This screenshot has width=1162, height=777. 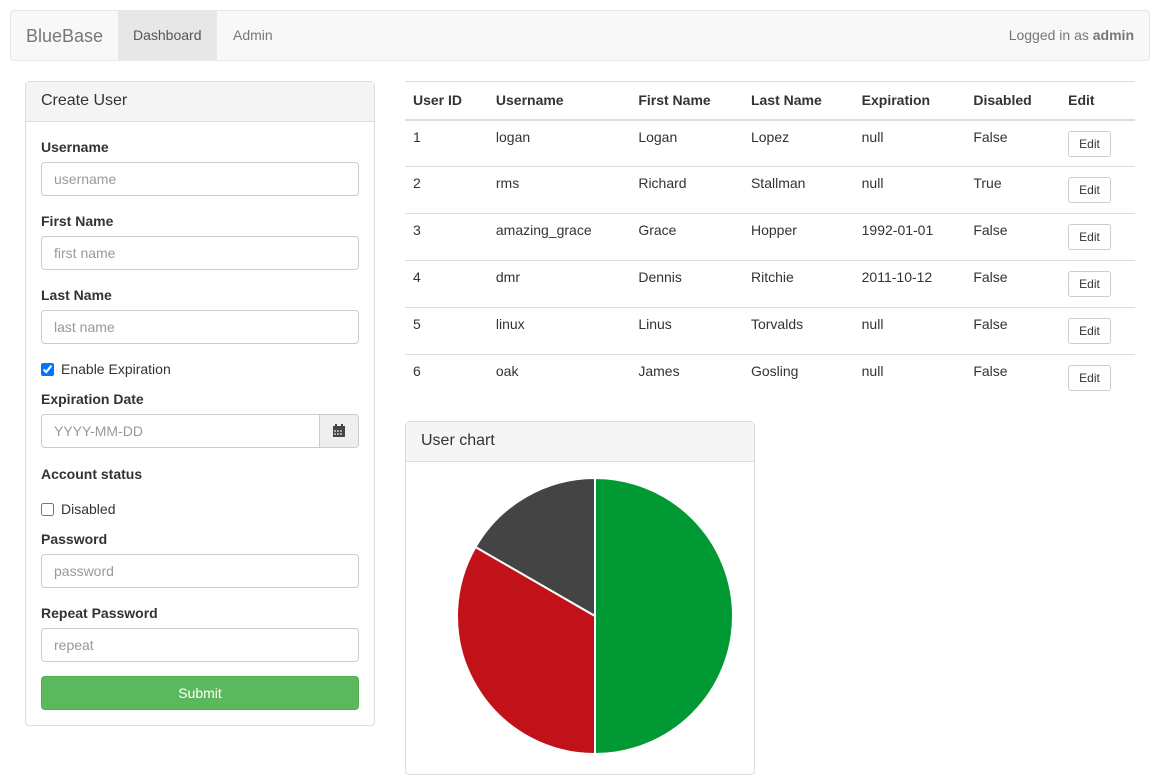 I want to click on expiration-date-label: Expiration Date, so click(x=92, y=399).